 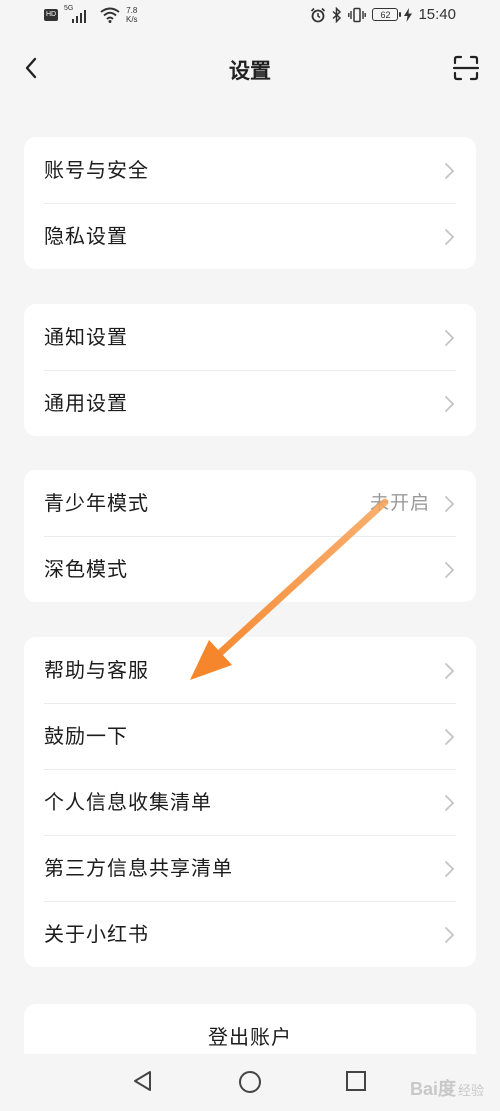 I want to click on status-bar-left: HD 5G 7.8 K/s, so click(x=91, y=14).